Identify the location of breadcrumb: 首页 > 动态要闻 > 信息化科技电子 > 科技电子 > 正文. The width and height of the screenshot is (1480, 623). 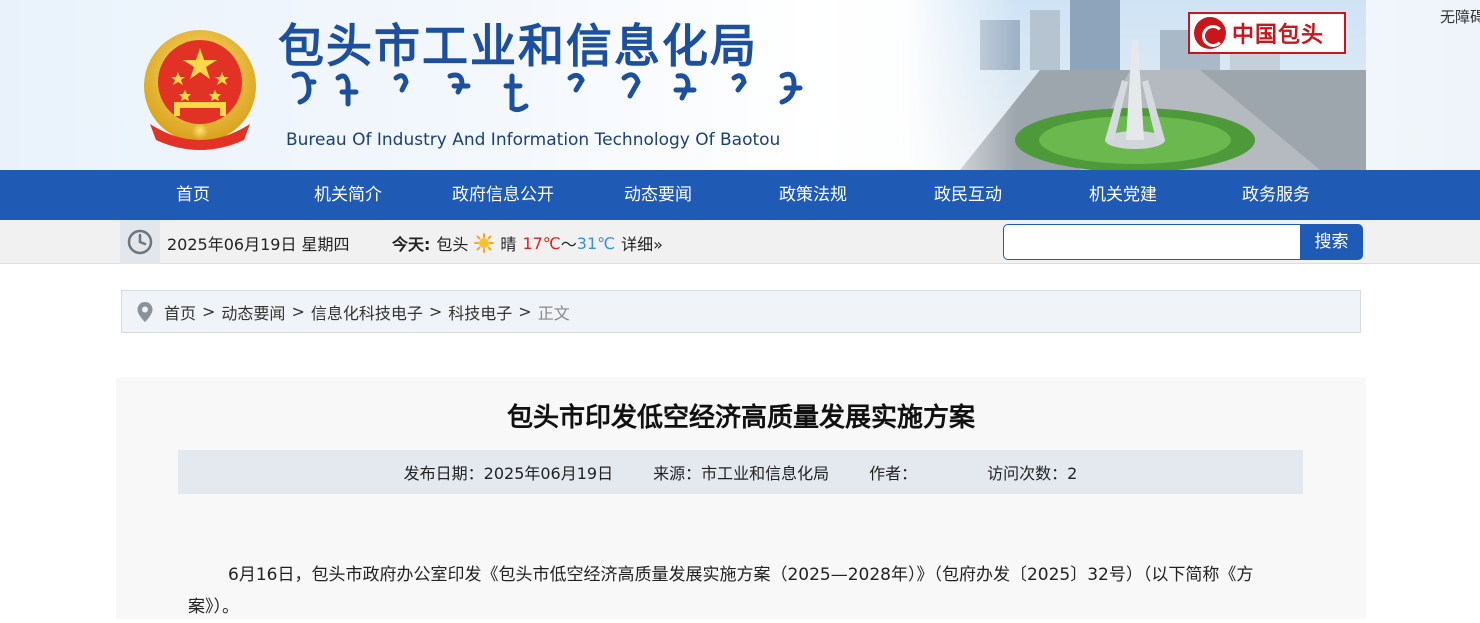
(741, 311).